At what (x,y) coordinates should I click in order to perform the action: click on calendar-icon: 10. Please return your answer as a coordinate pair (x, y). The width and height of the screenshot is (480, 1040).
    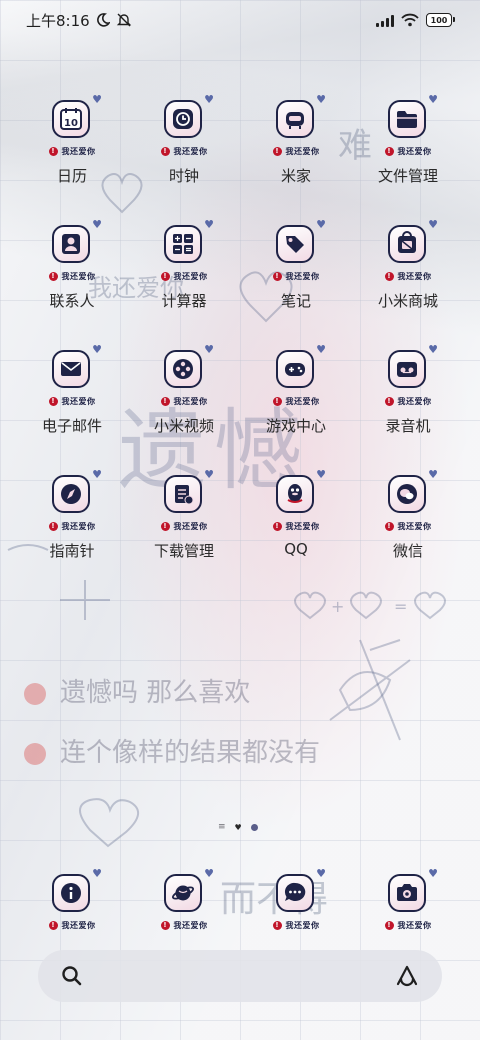
    Looking at the image, I should click on (71, 119).